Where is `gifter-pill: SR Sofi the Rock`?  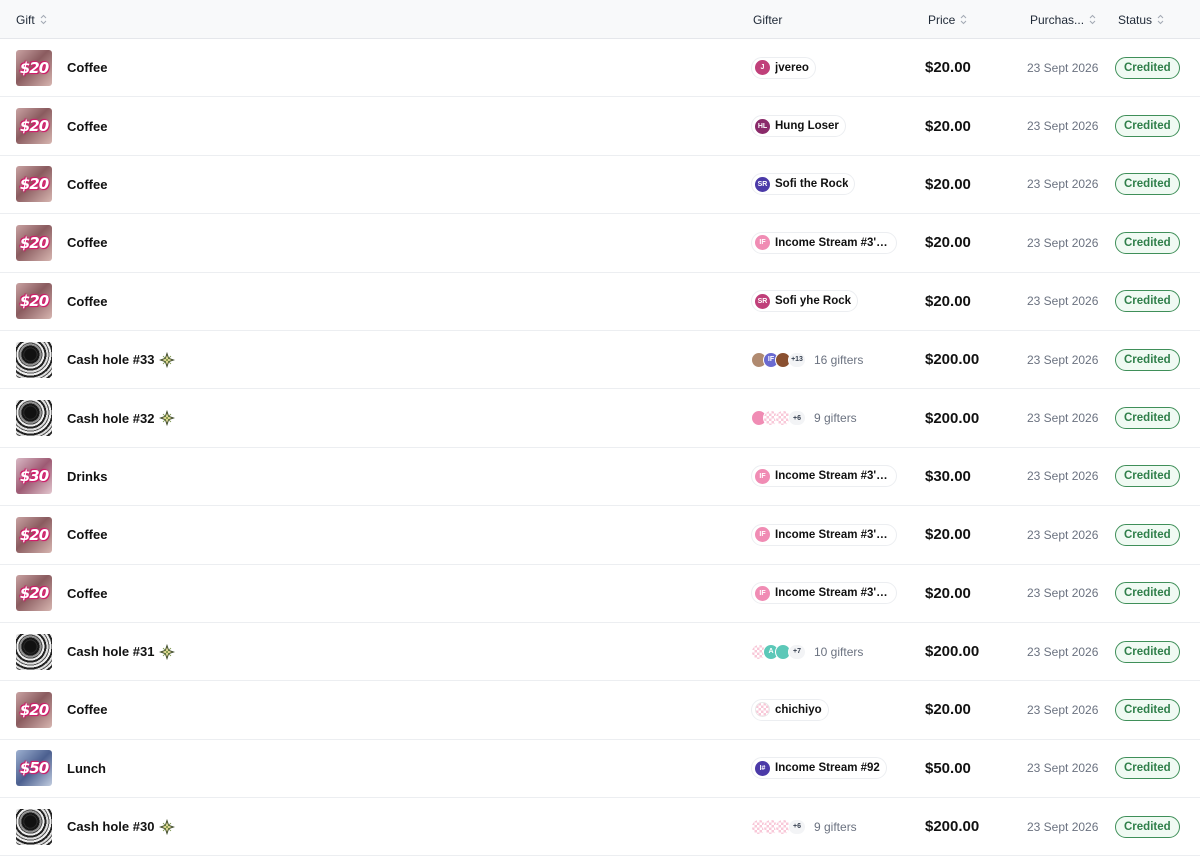 gifter-pill: SR Sofi the Rock is located at coordinates (803, 184).